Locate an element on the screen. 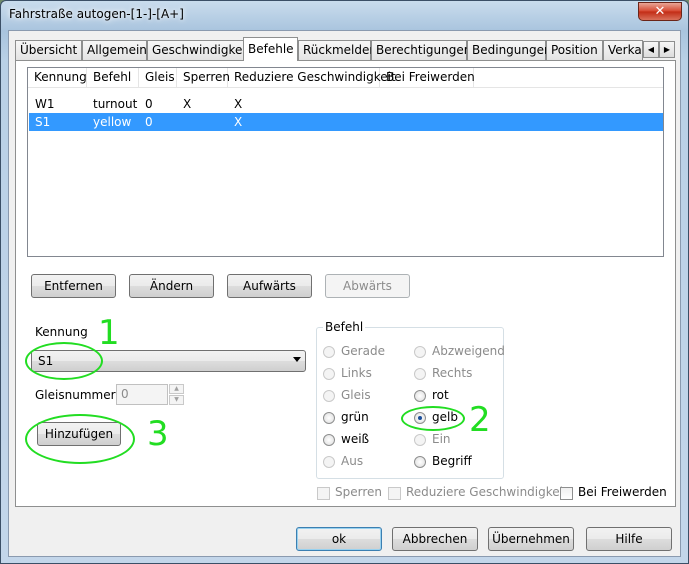 This screenshot has height=564, width=689. gleisnummer-label: Gleisnummer is located at coordinates (75, 395).